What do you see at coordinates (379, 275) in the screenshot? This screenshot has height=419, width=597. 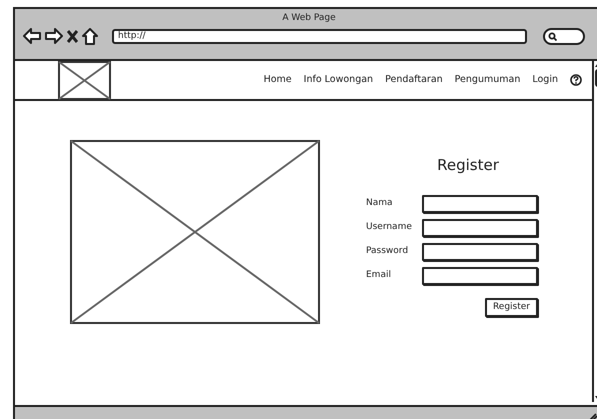 I see `field-label: Email` at bounding box center [379, 275].